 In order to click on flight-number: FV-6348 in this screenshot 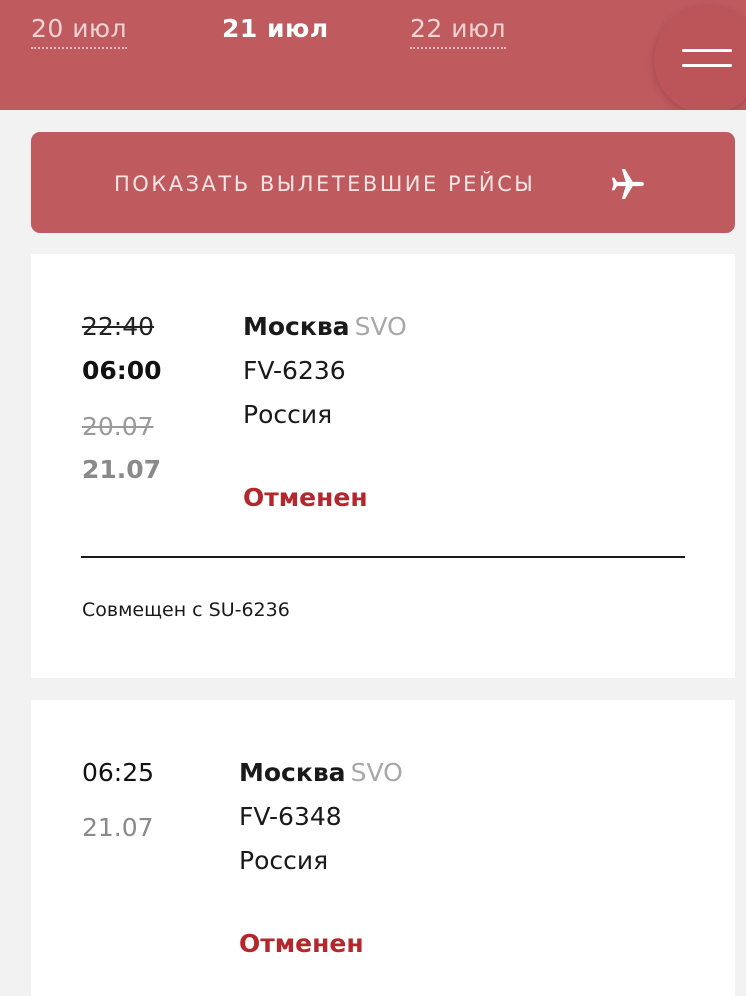, I will do `click(290, 816)`.